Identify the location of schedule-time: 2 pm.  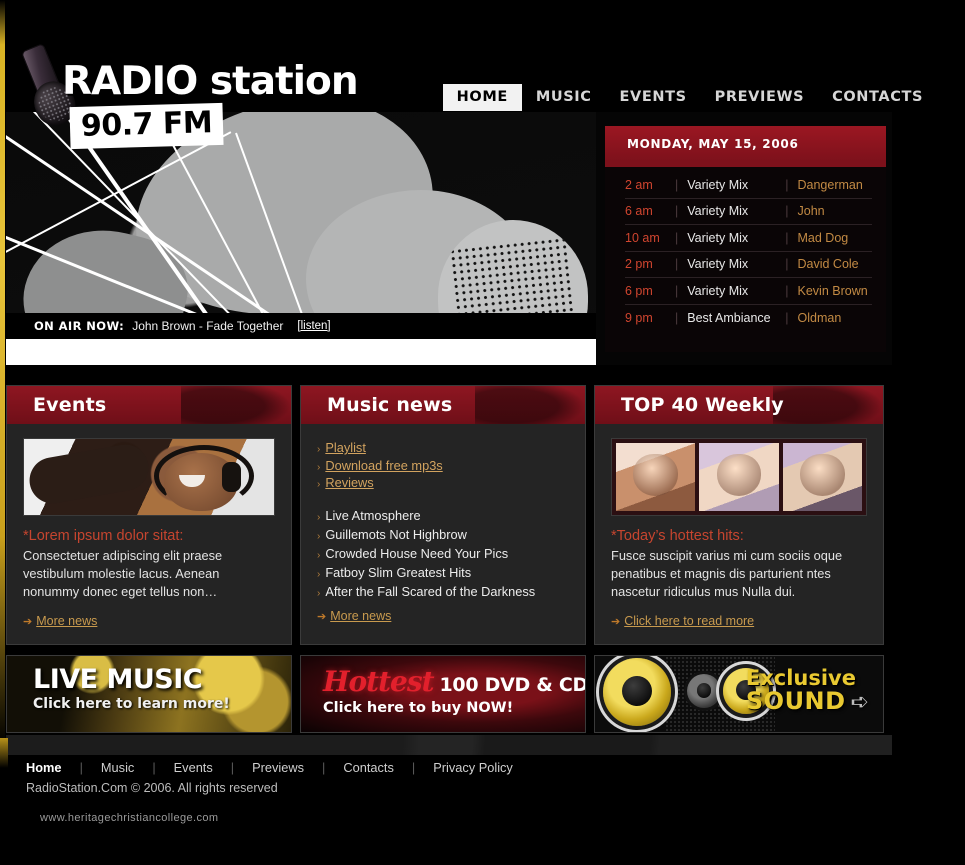
(639, 264).